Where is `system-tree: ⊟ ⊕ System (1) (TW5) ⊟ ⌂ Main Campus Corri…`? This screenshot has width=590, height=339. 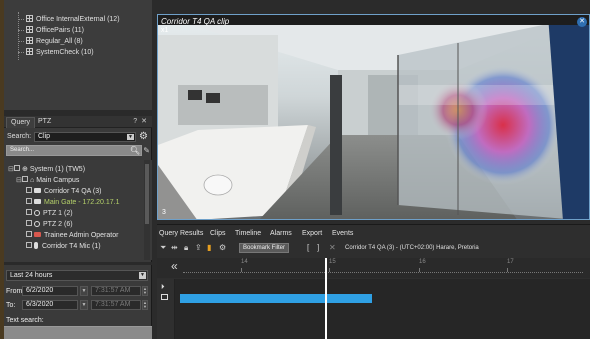 system-tree: ⊟ ⊕ System (1) (TW5) ⊟ ⌂ Main Campus Corri… is located at coordinates (78, 210).